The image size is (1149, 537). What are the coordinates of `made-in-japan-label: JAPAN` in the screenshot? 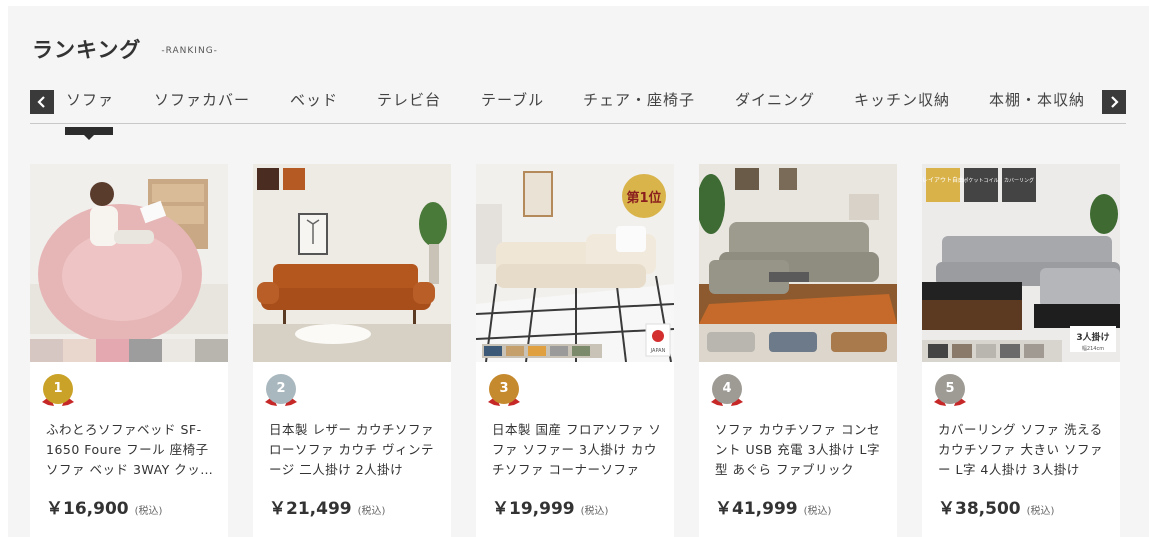 It's located at (658, 351).